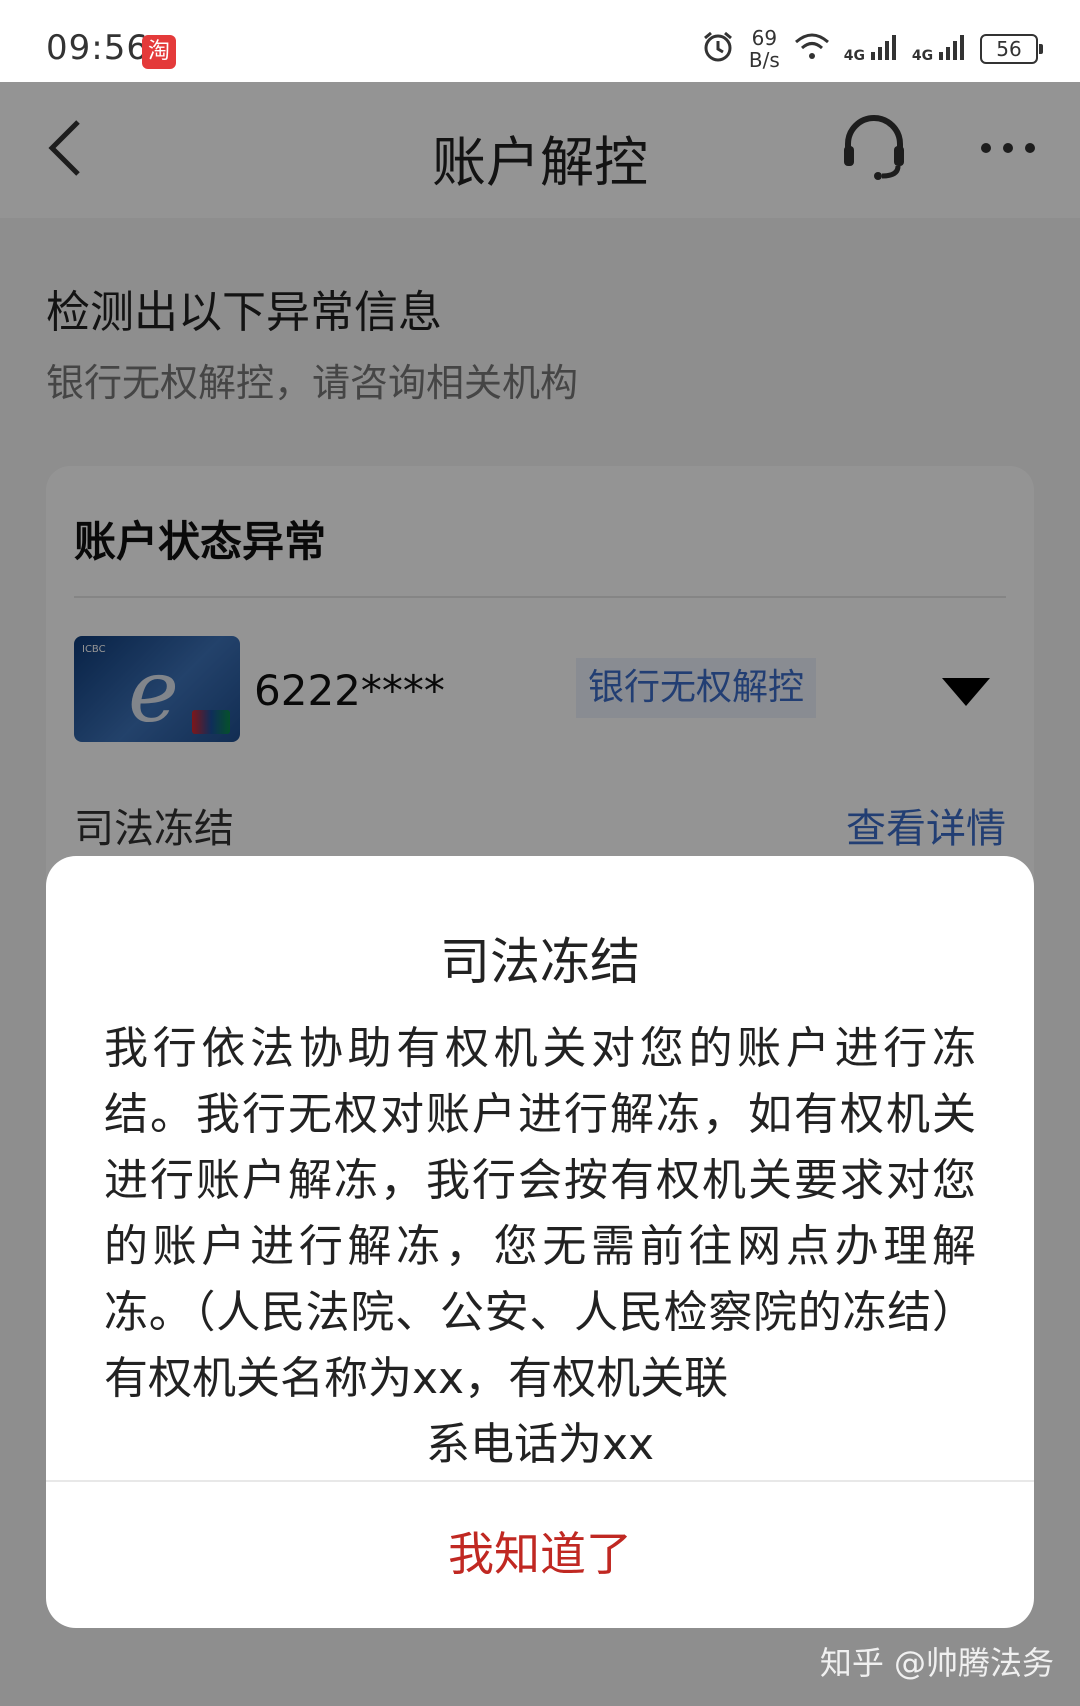  Describe the element at coordinates (540, 41) in the screenshot. I see `status-bar: 09:56 淘 69 B/s 4G 4G 56` at that location.